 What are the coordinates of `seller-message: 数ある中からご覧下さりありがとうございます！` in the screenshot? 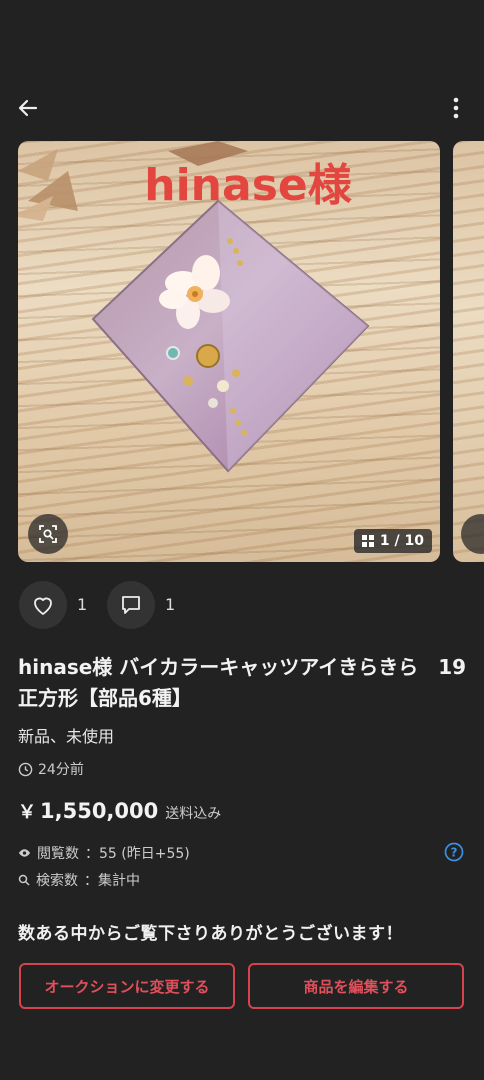 It's located at (210, 934).